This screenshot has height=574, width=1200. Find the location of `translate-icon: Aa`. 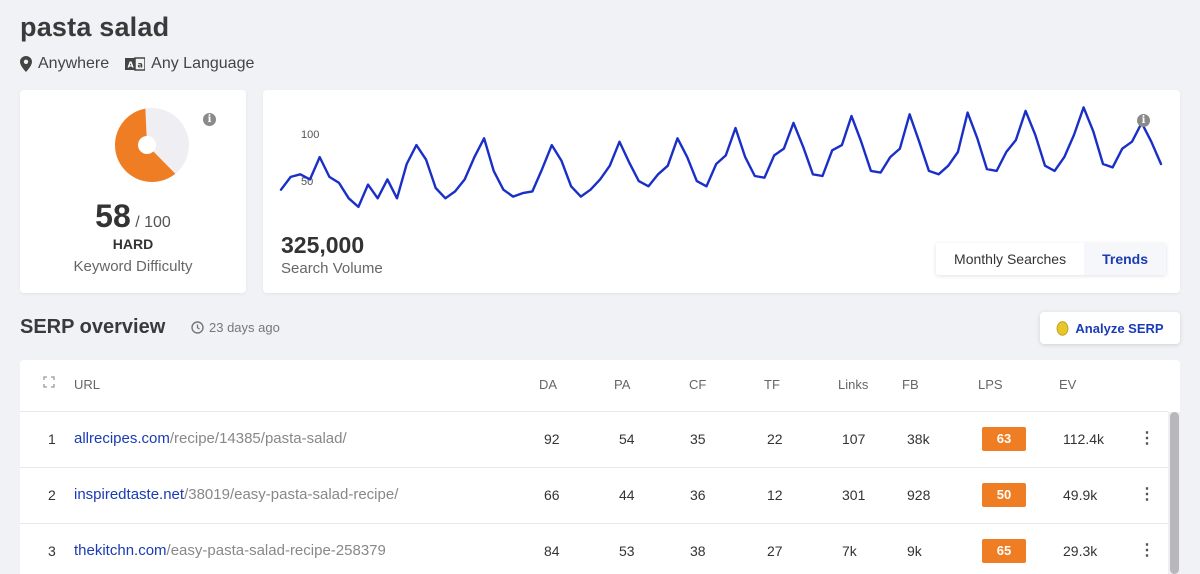

translate-icon: Aa is located at coordinates (135, 64).